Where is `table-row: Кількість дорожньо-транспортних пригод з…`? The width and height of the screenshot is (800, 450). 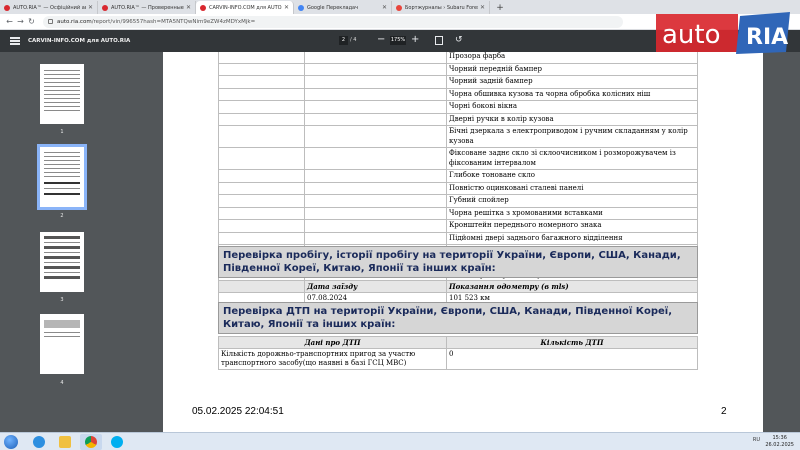 table-row: Кількість дорожньо-транспортних пригод з… is located at coordinates (458, 359).